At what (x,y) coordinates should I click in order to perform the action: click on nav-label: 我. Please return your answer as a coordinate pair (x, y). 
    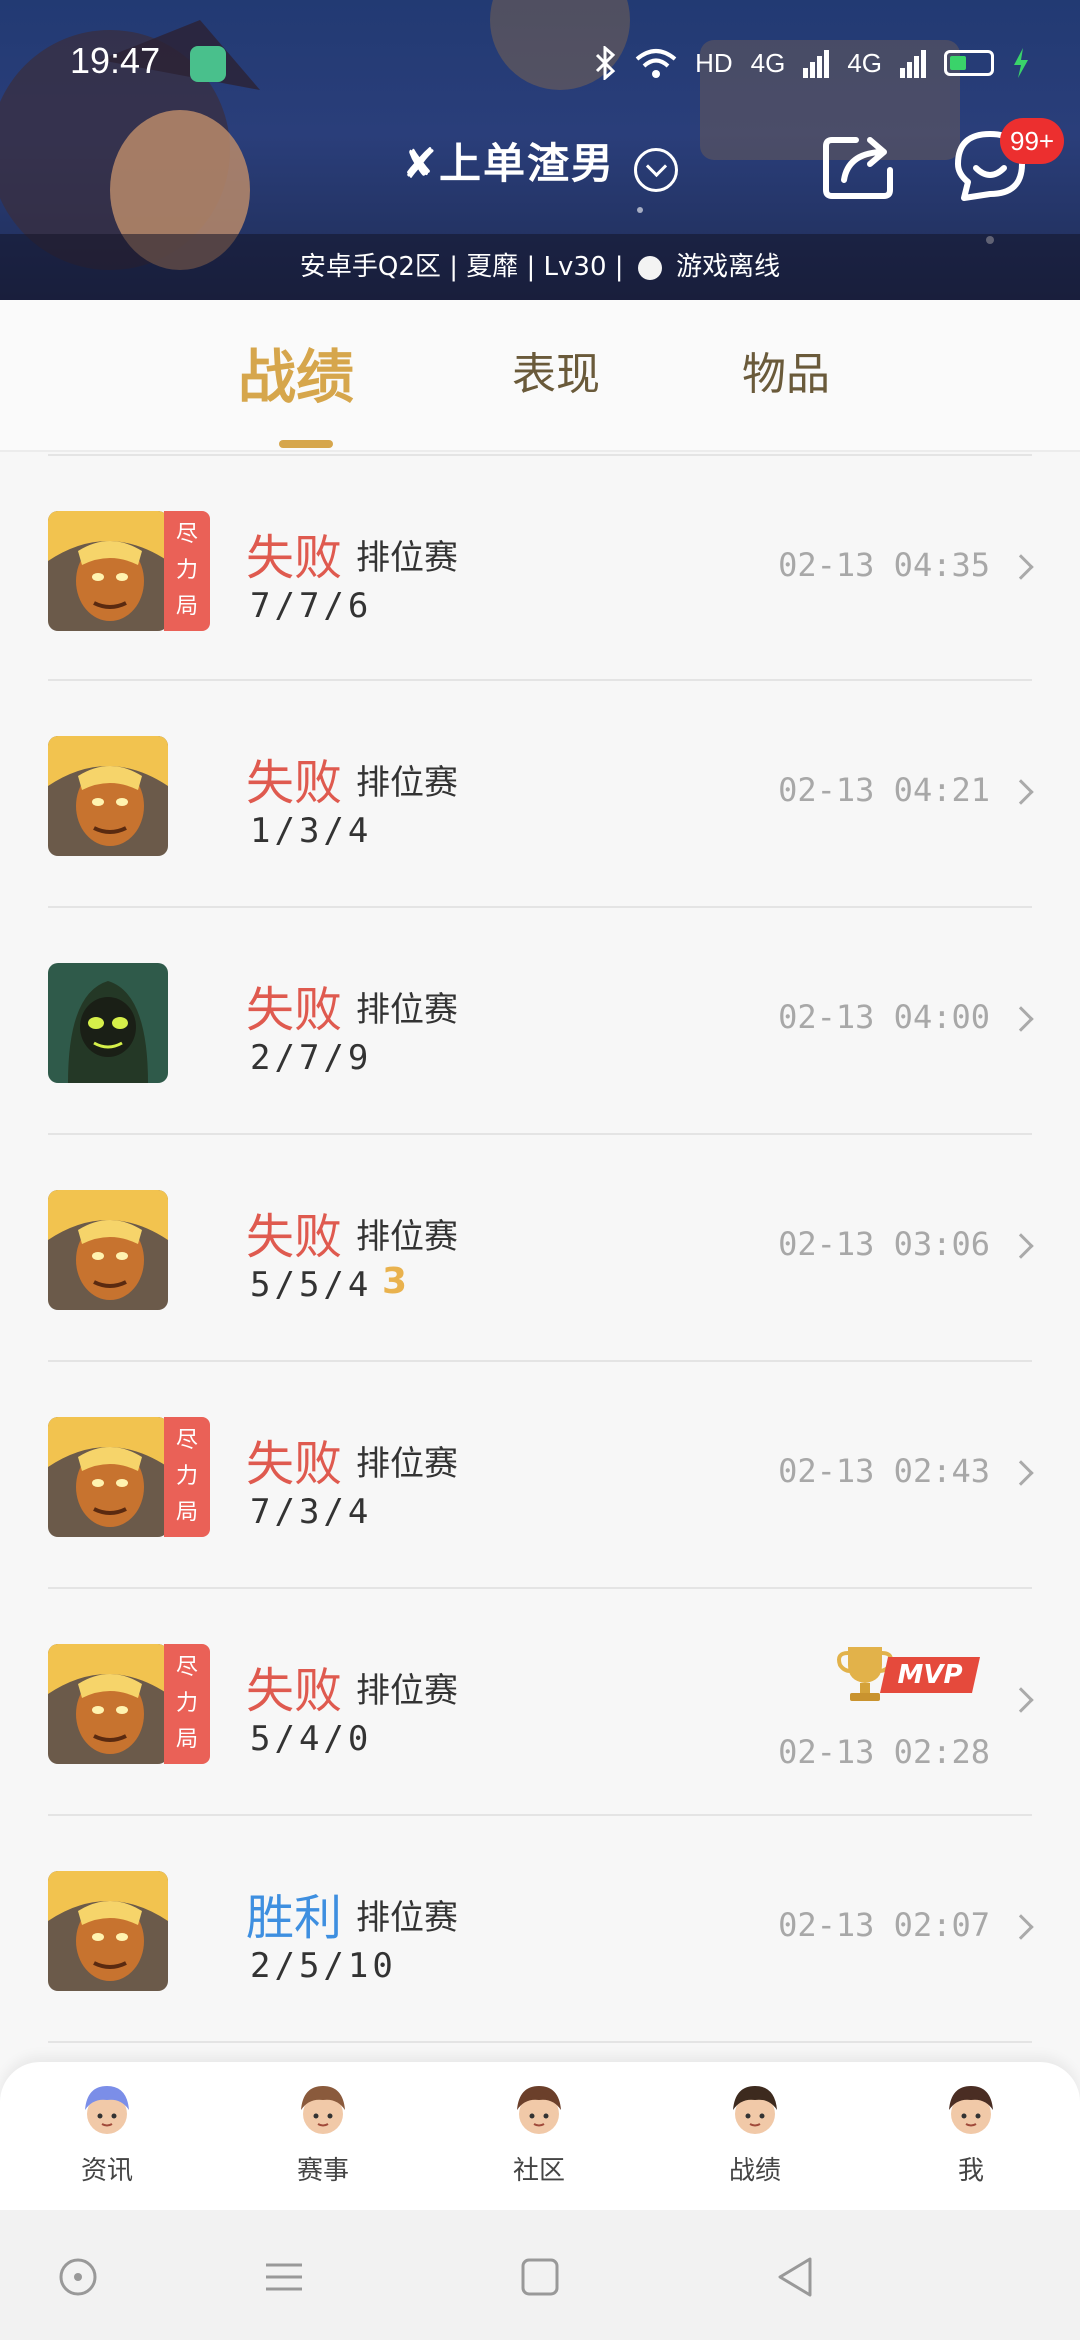
    Looking at the image, I should click on (970, 2171).